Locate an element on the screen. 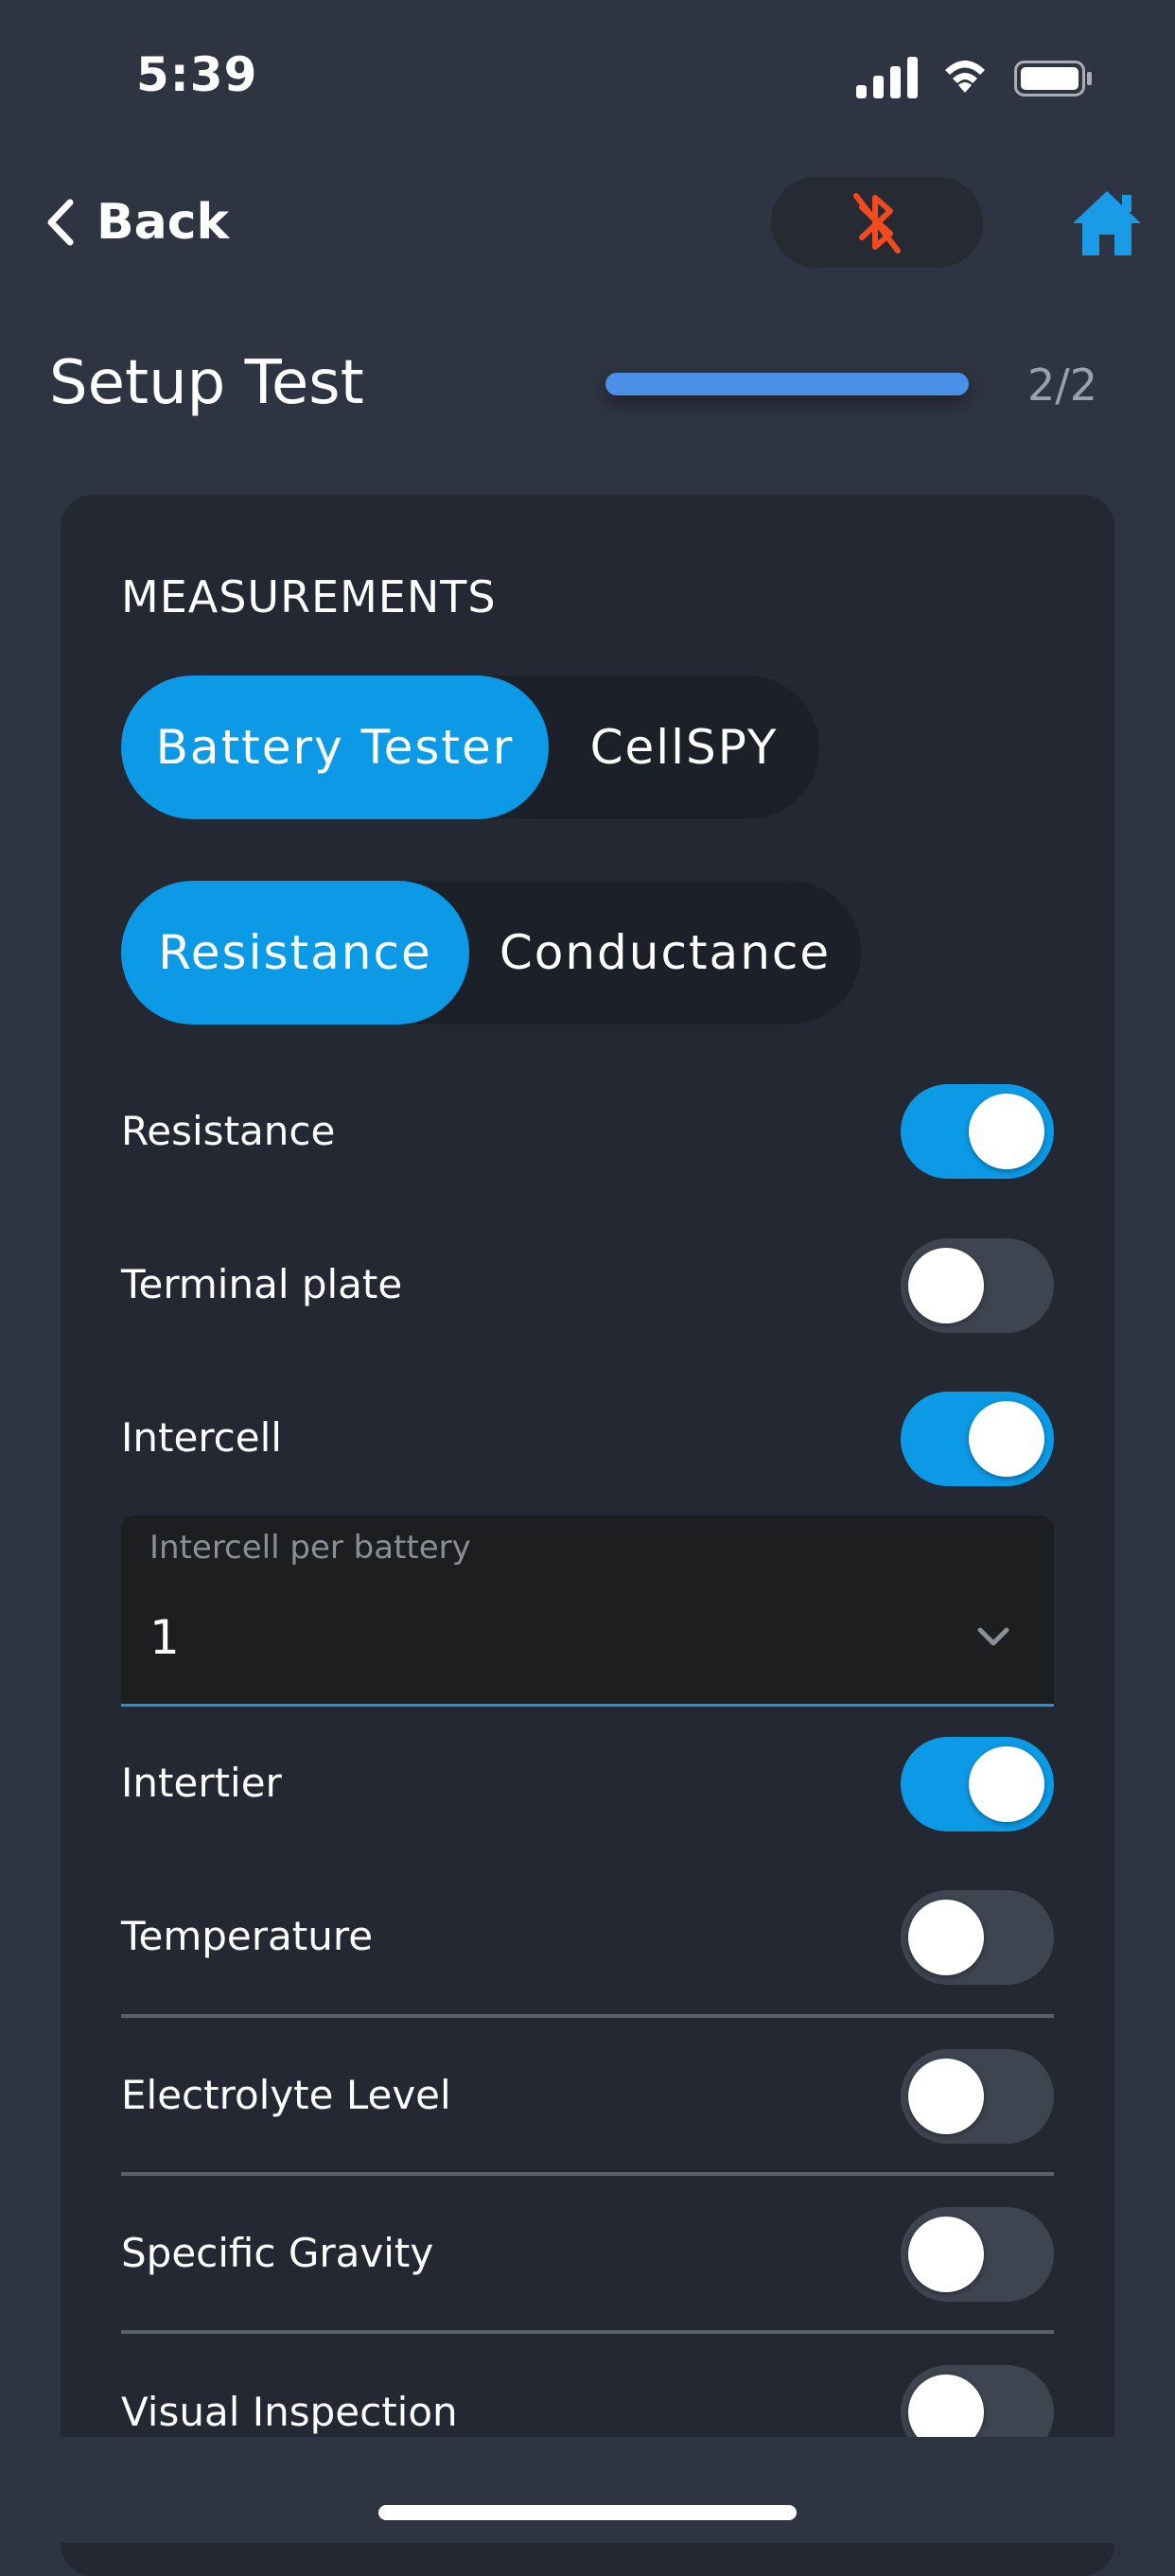 The width and height of the screenshot is (1175, 2576). device-selector: Battery Tester CellSPY is located at coordinates (470, 747).